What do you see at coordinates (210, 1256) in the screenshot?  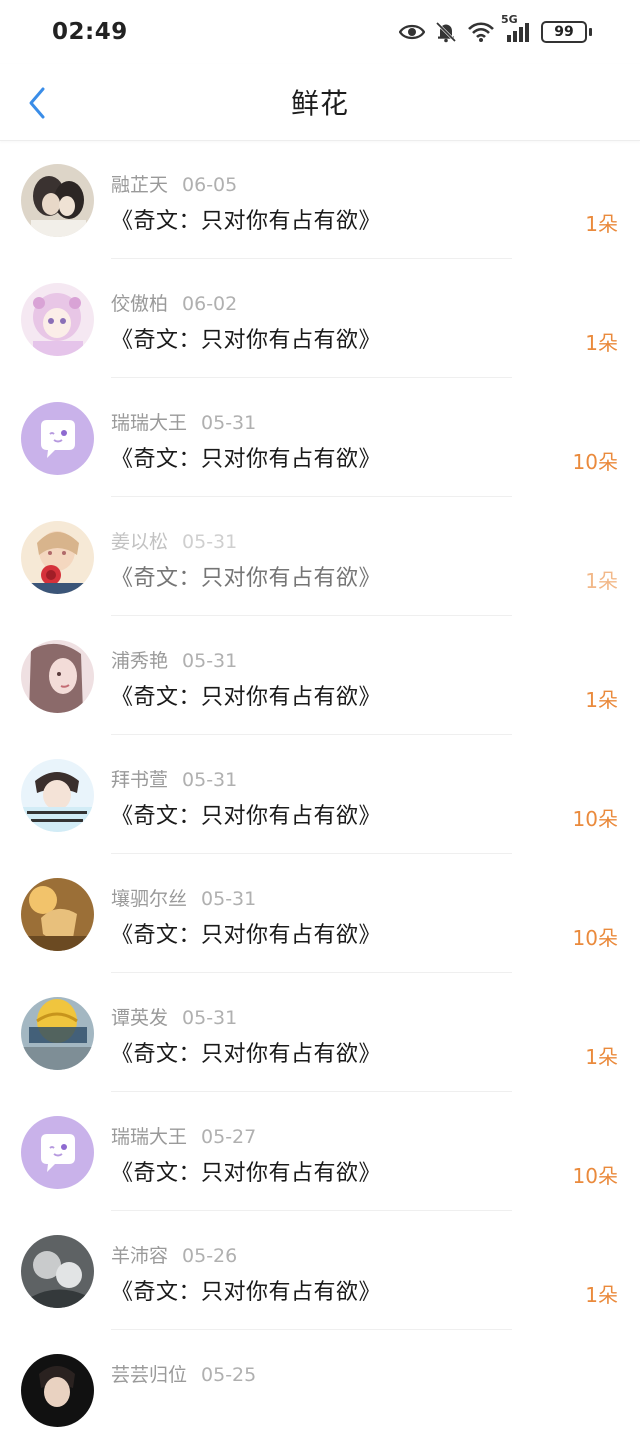 I see `gift-date: 05-26` at bounding box center [210, 1256].